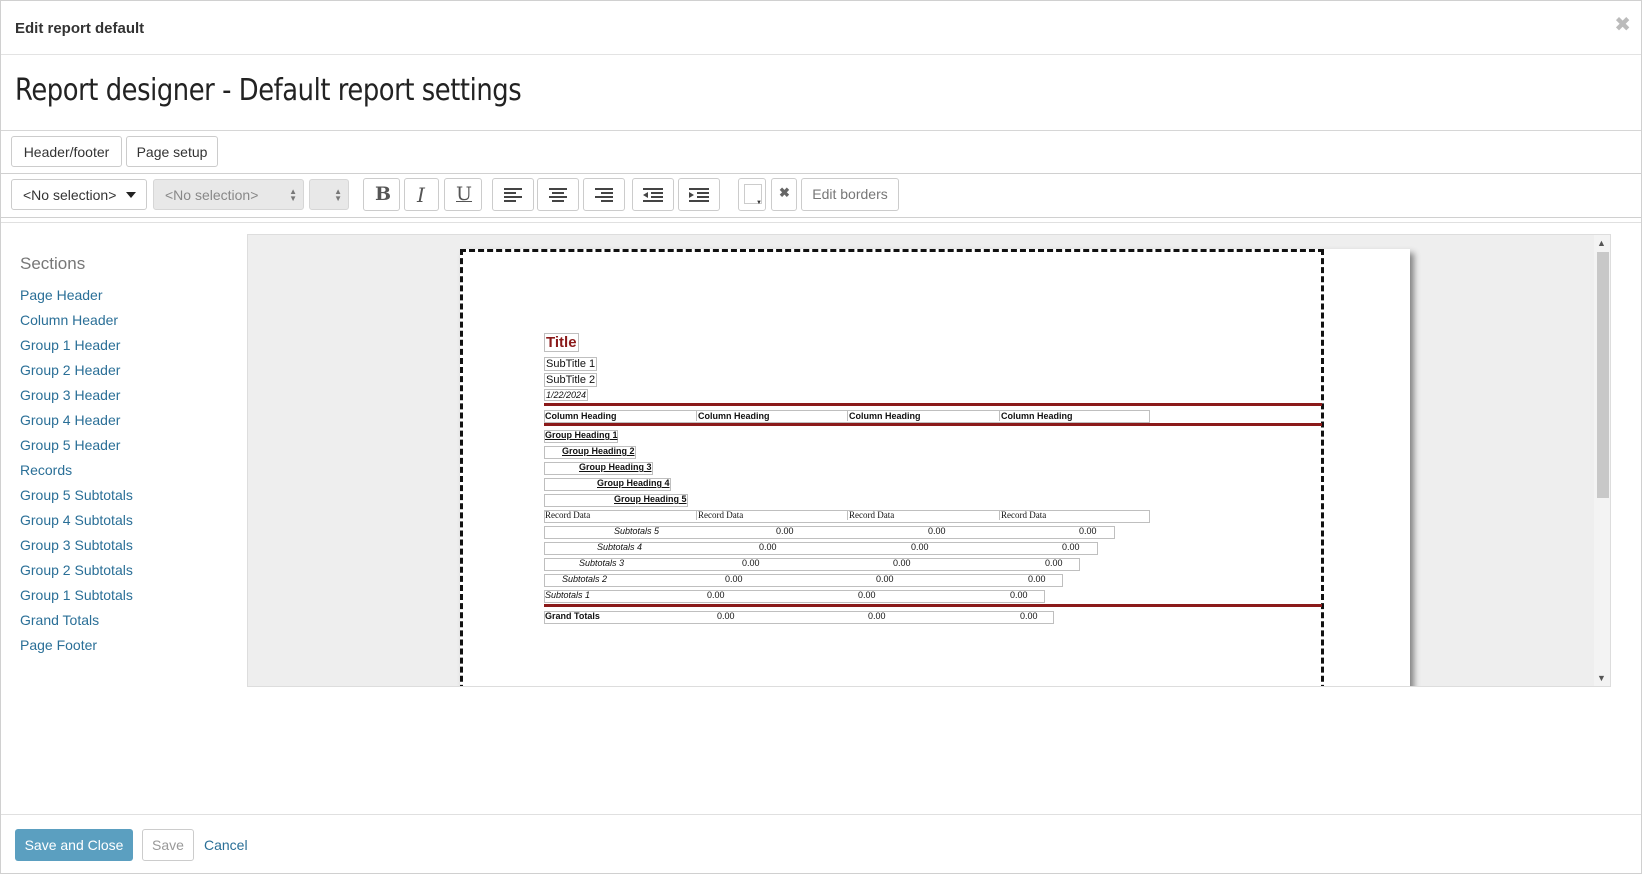 The height and width of the screenshot is (875, 1642). Describe the element at coordinates (567, 595) in the screenshot. I see `subtotals-1-label: Subtotals 1` at that location.